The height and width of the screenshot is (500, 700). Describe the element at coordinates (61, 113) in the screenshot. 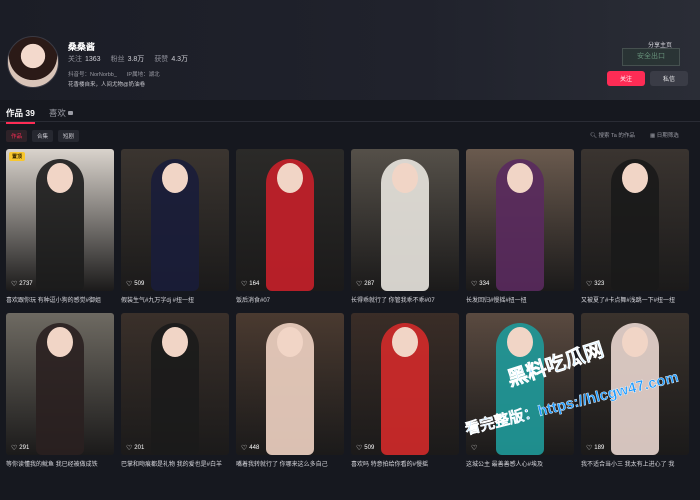

I see `tab-likes: 喜欢` at that location.